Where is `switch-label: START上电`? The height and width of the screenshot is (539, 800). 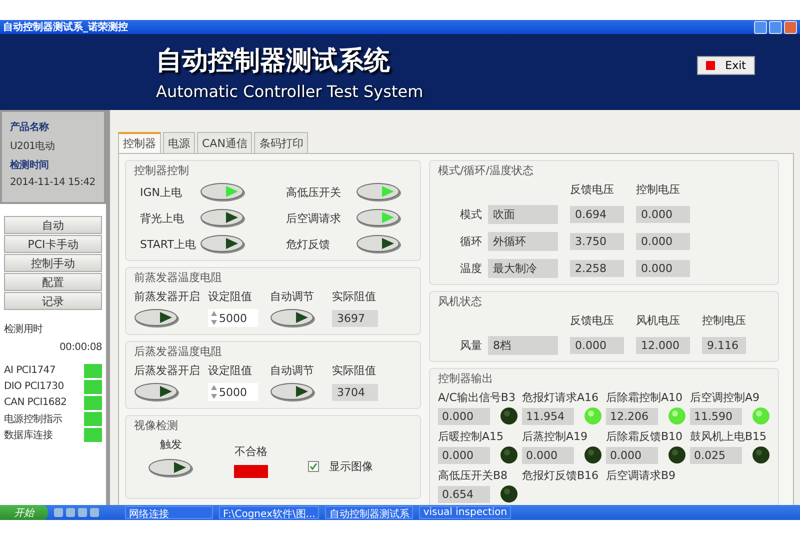
switch-label: START上电 is located at coordinates (168, 244).